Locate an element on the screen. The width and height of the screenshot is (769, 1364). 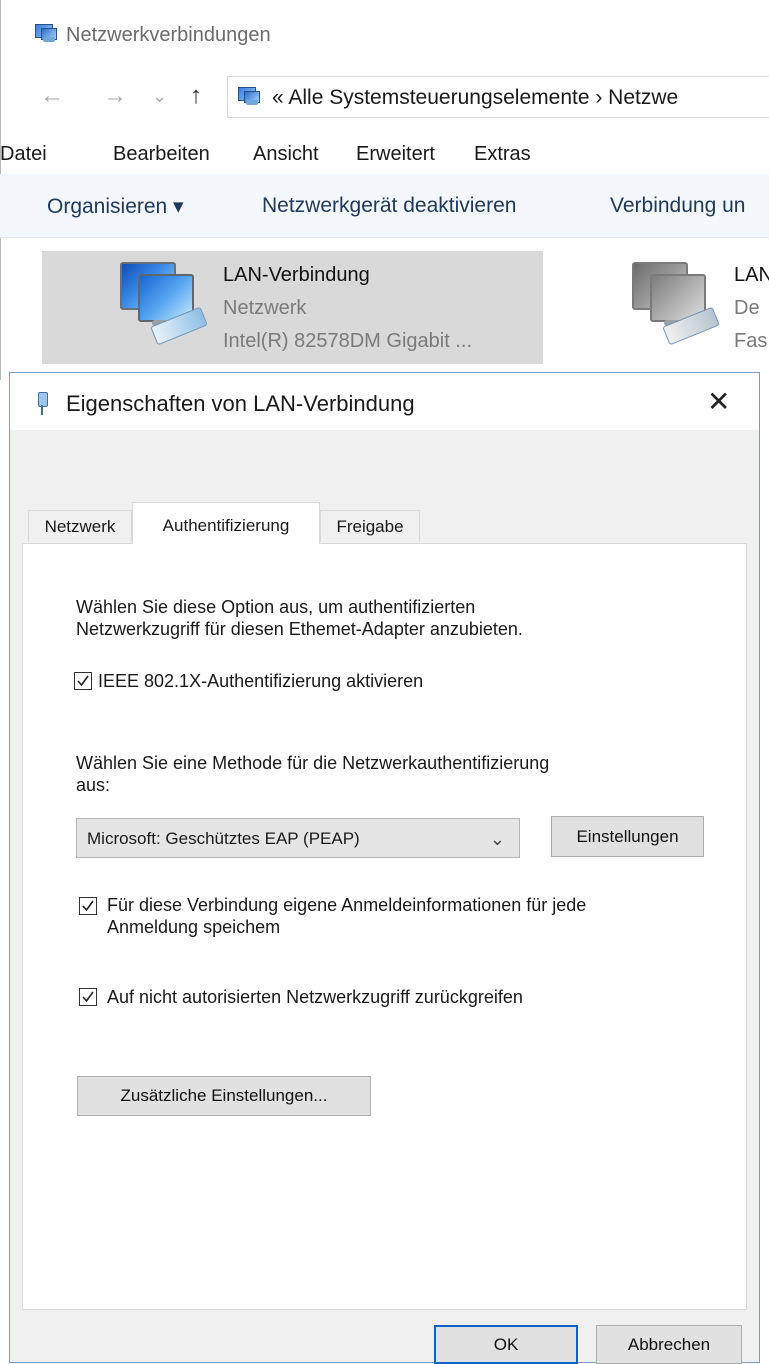
back-arrow-icon: ← is located at coordinates (52, 96).